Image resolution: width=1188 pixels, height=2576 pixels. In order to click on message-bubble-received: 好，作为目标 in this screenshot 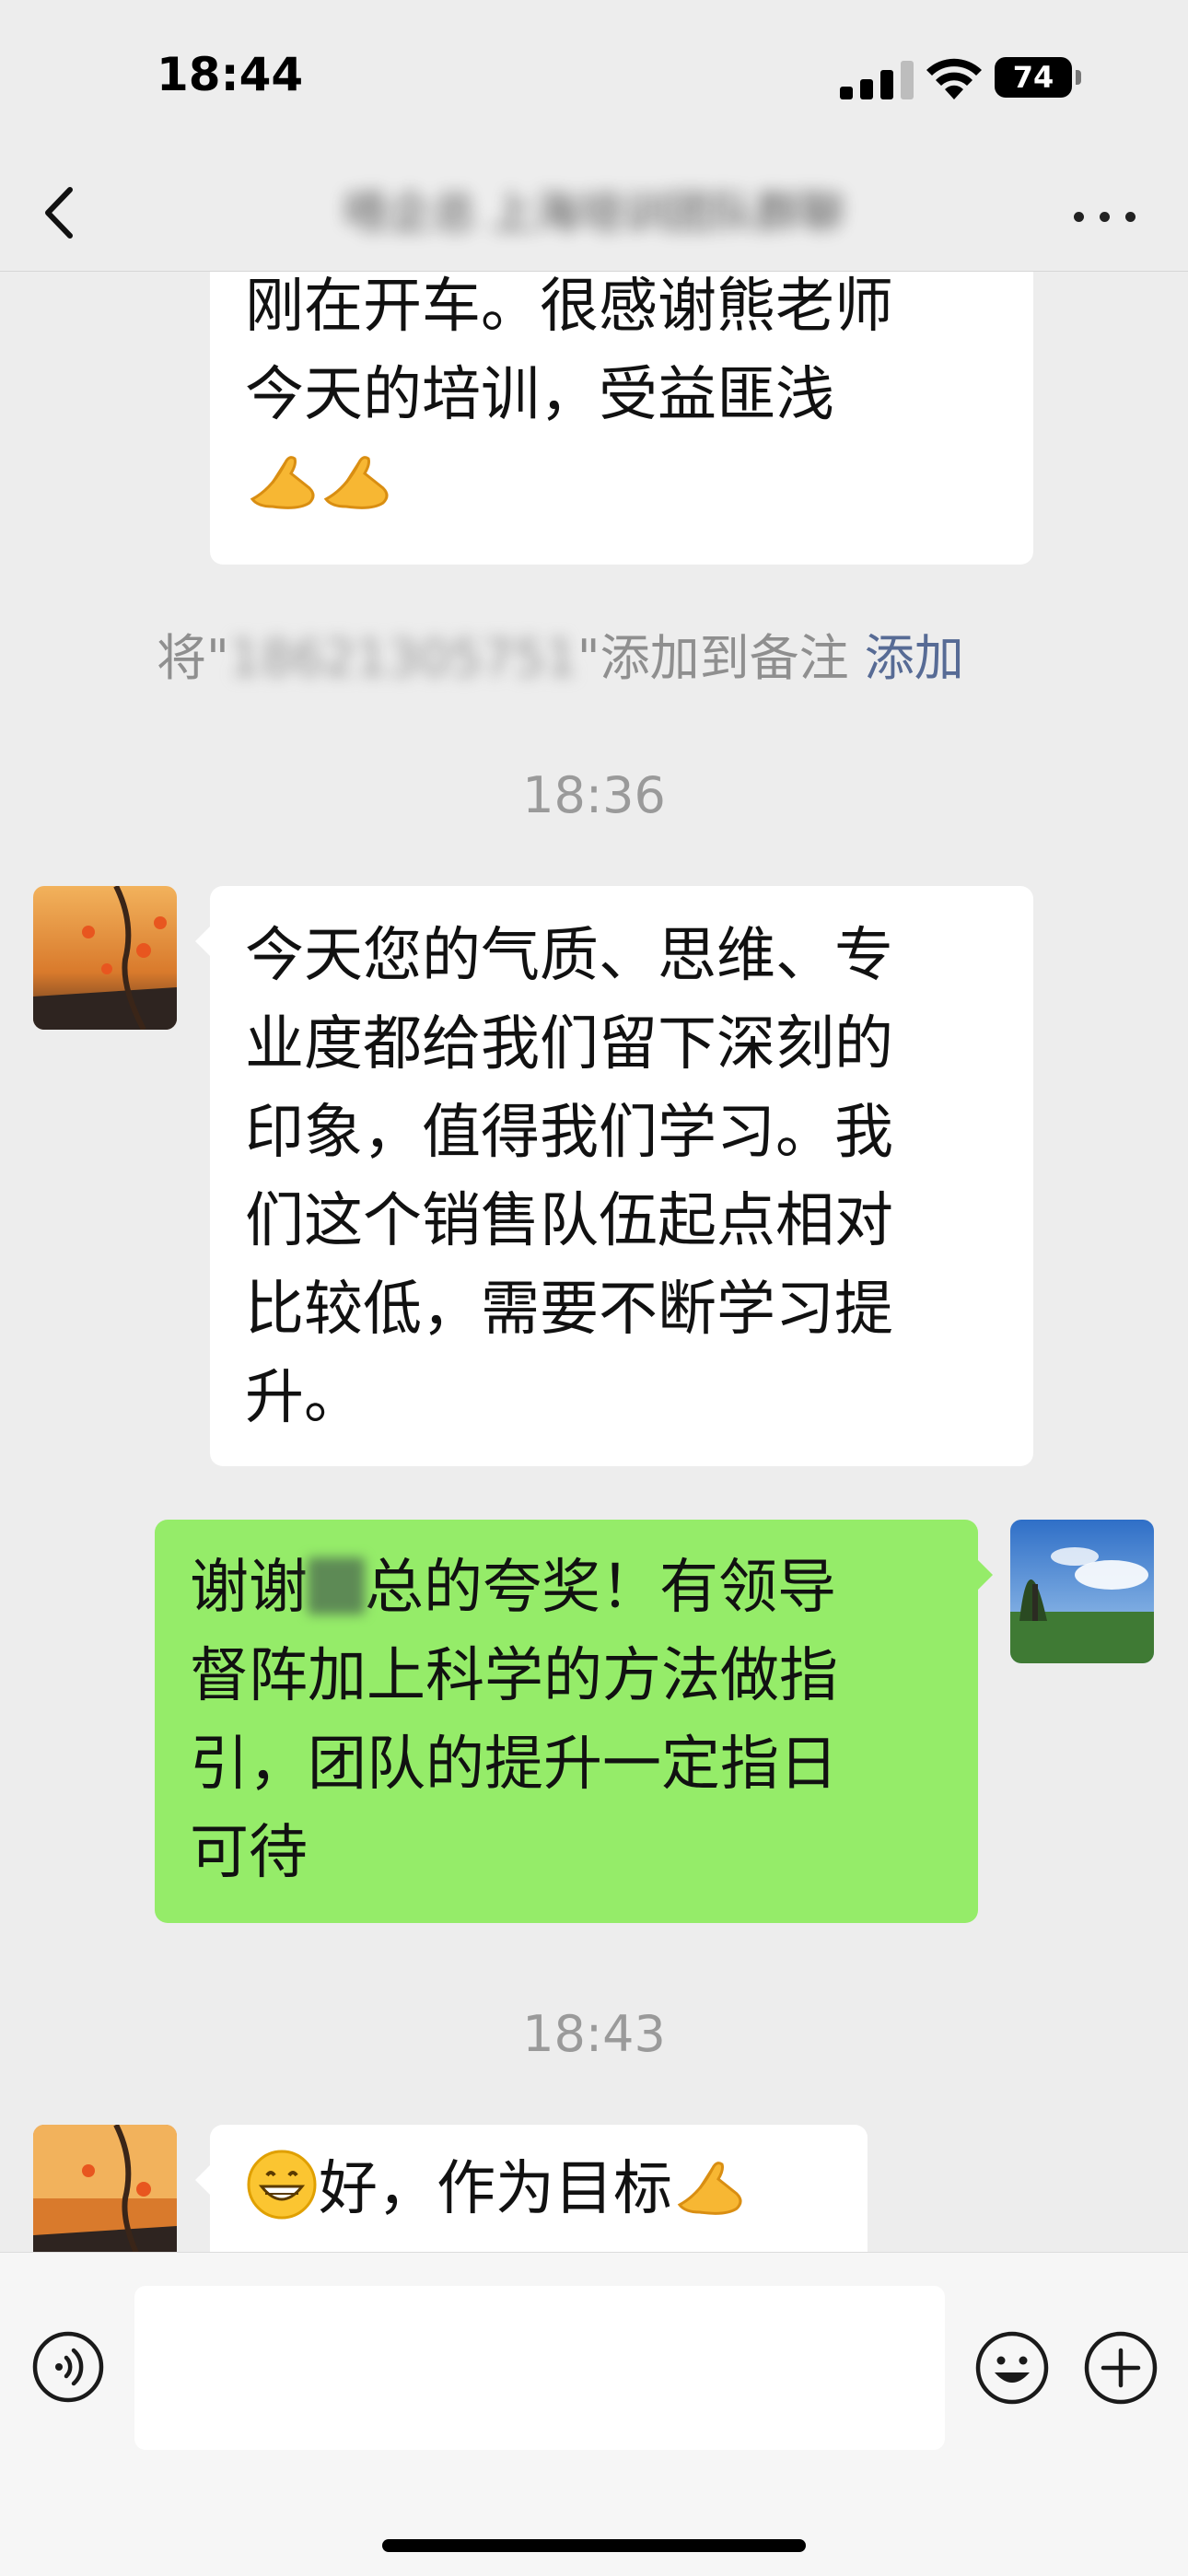, I will do `click(531, 2188)`.